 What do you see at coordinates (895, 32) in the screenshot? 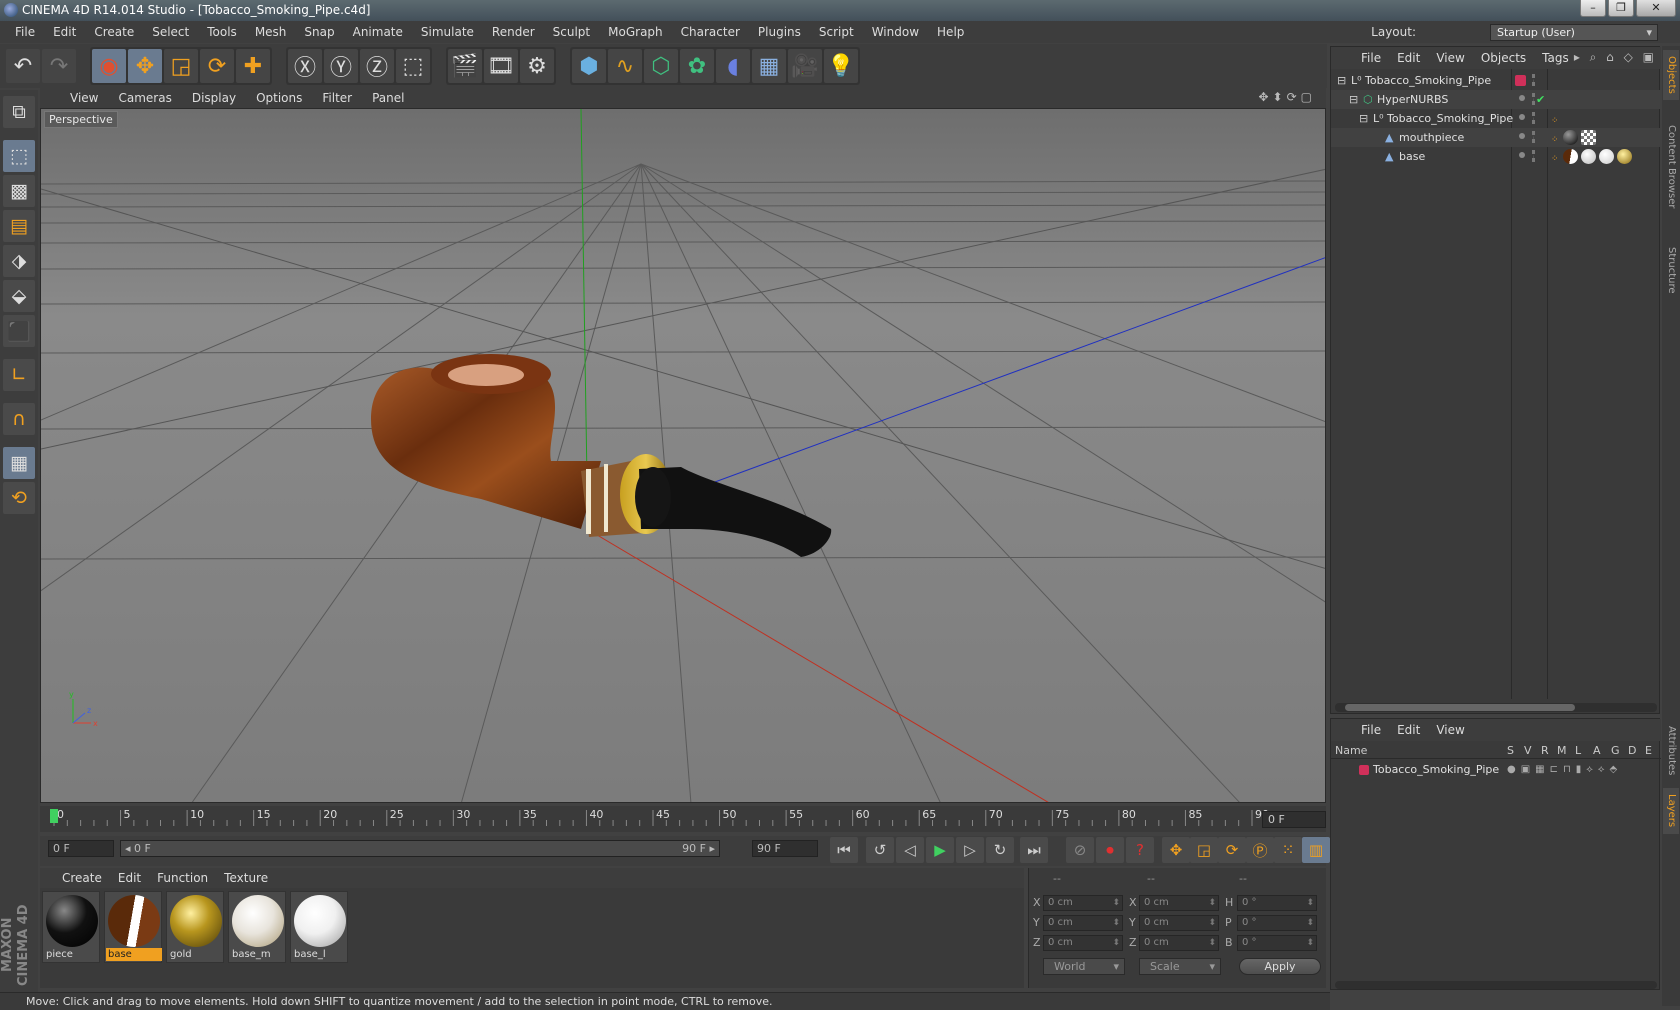
I see `menu-window: Window` at bounding box center [895, 32].